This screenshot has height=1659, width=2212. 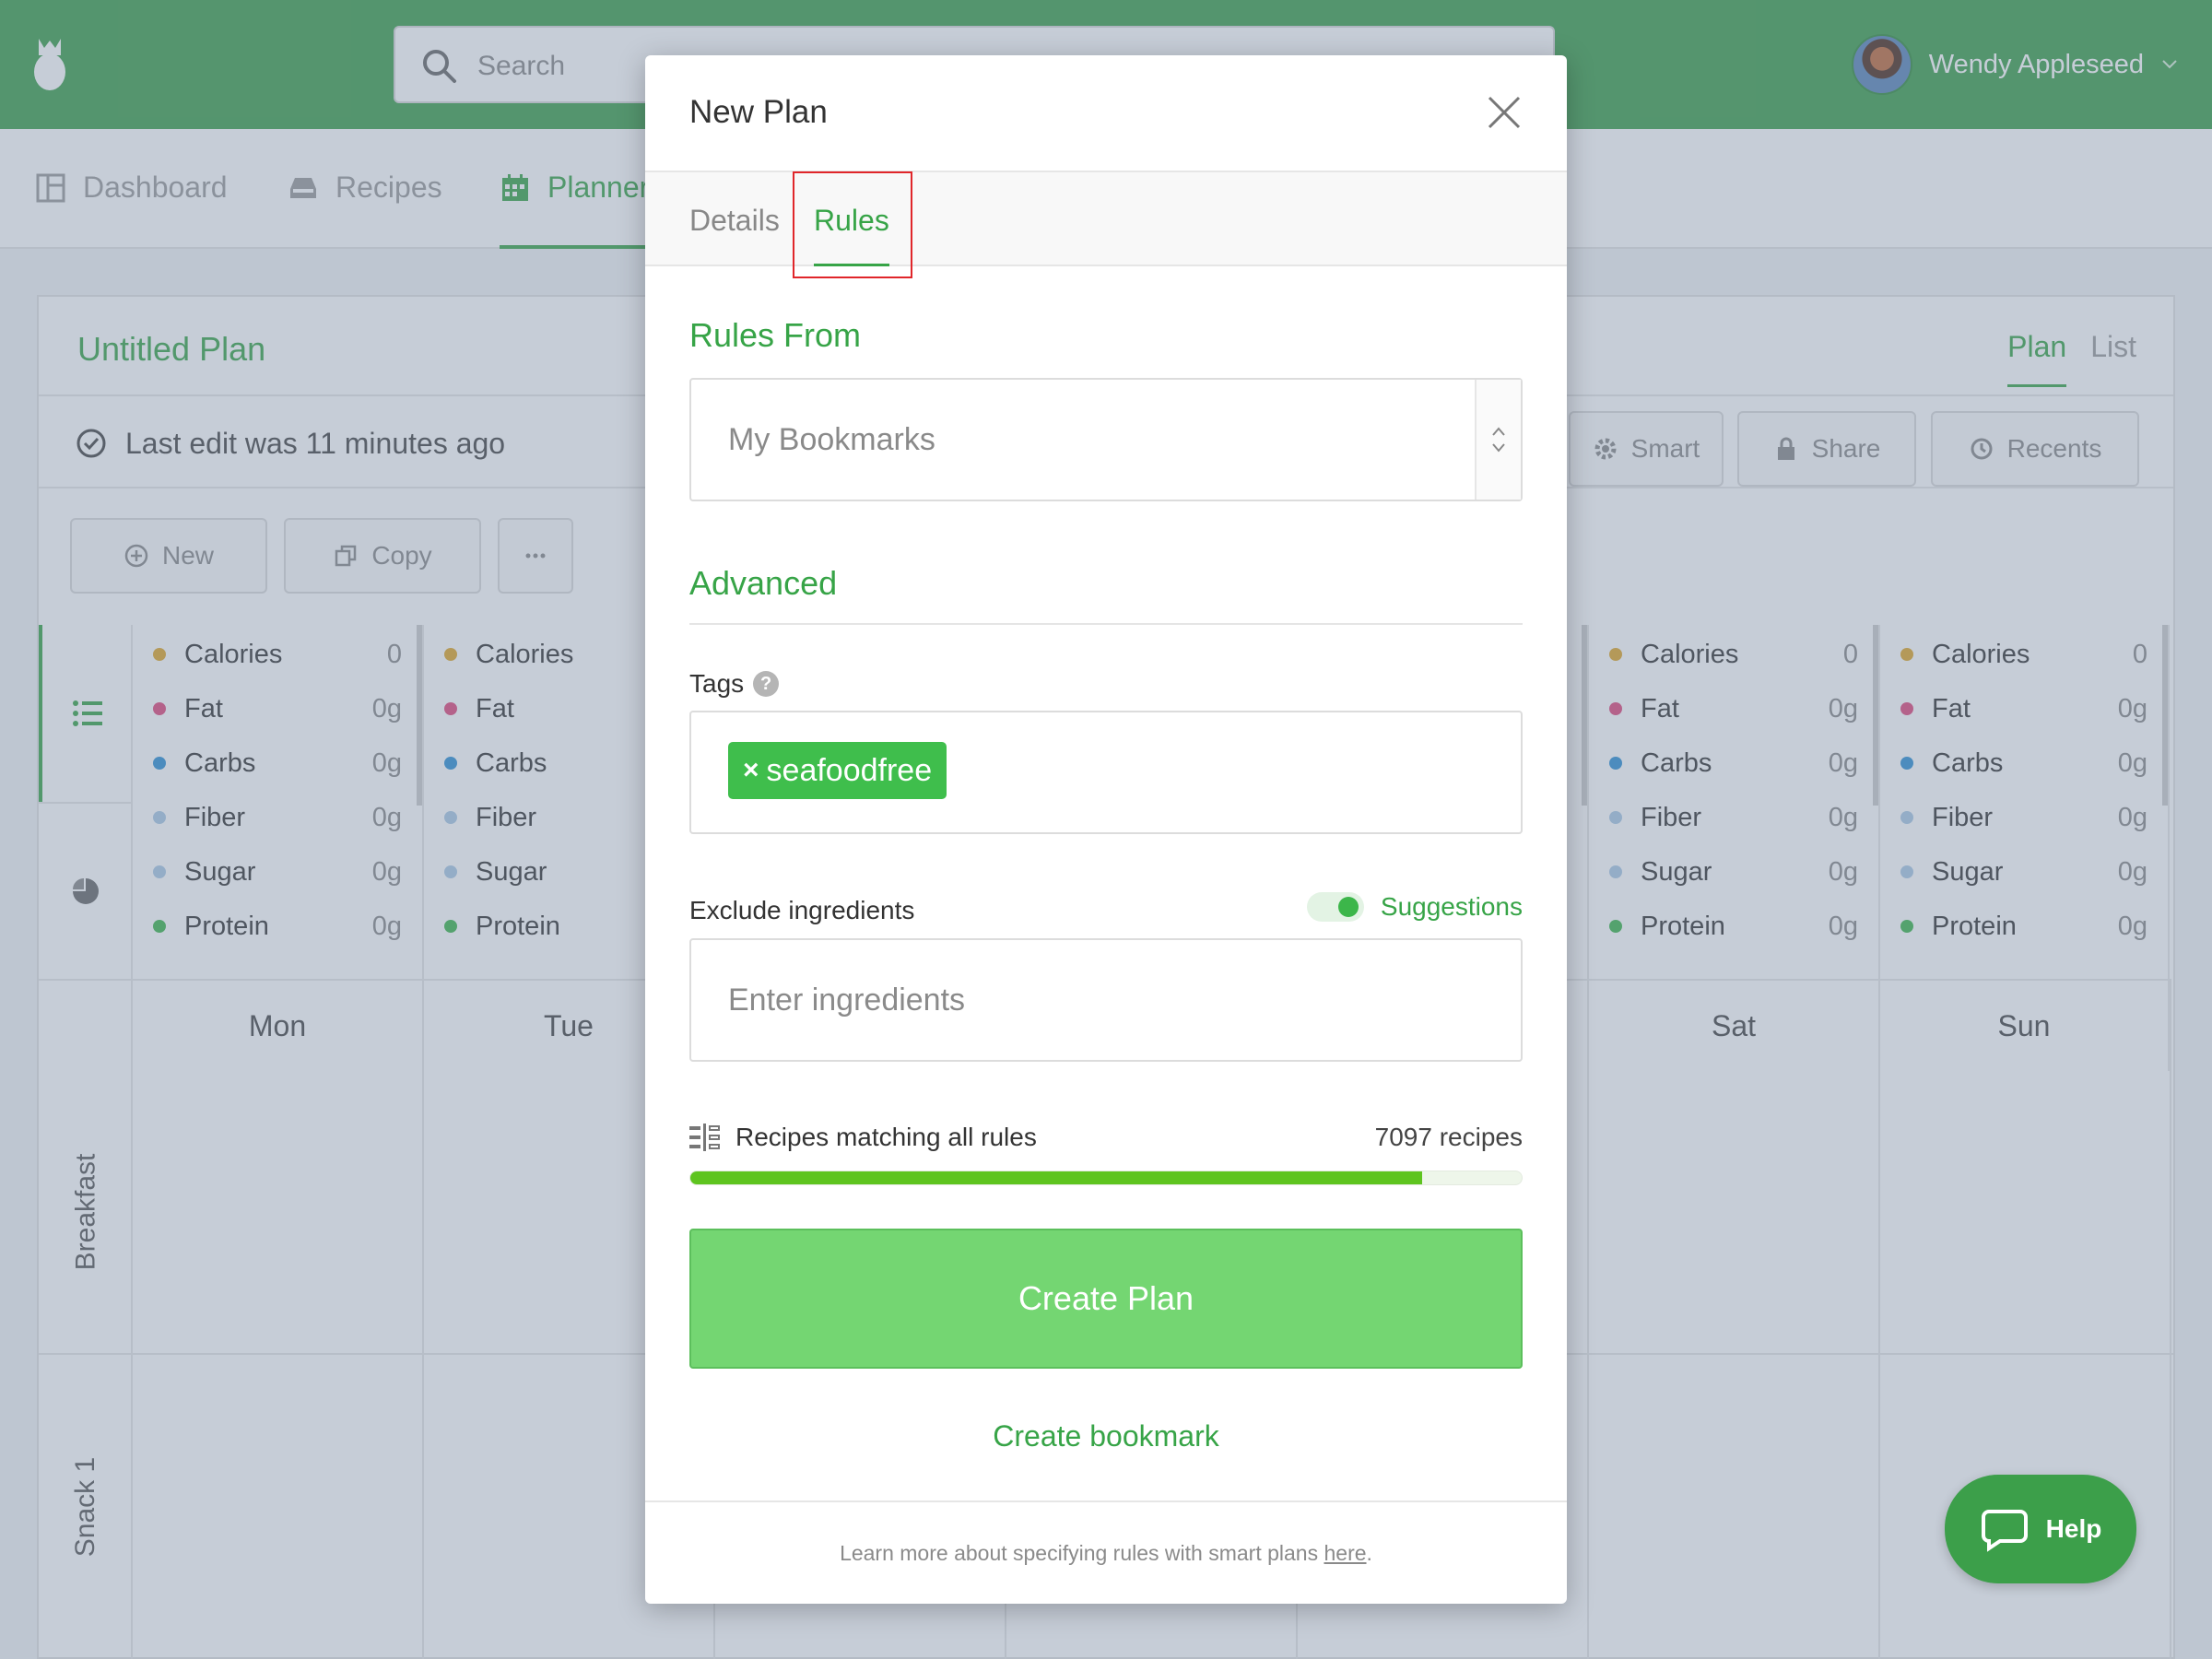 What do you see at coordinates (1451, 906) in the screenshot?
I see `suggestions-label: Suggestions` at bounding box center [1451, 906].